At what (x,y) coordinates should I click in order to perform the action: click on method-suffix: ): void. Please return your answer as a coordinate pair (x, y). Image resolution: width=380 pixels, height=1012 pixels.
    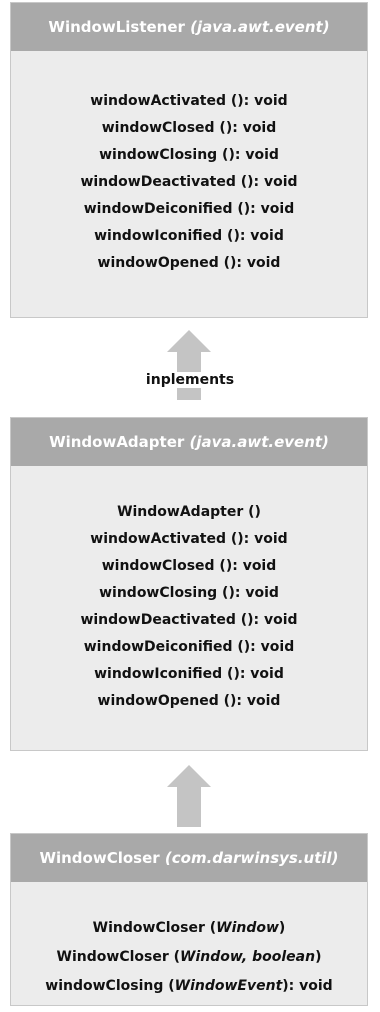
    Looking at the image, I should click on (307, 986).